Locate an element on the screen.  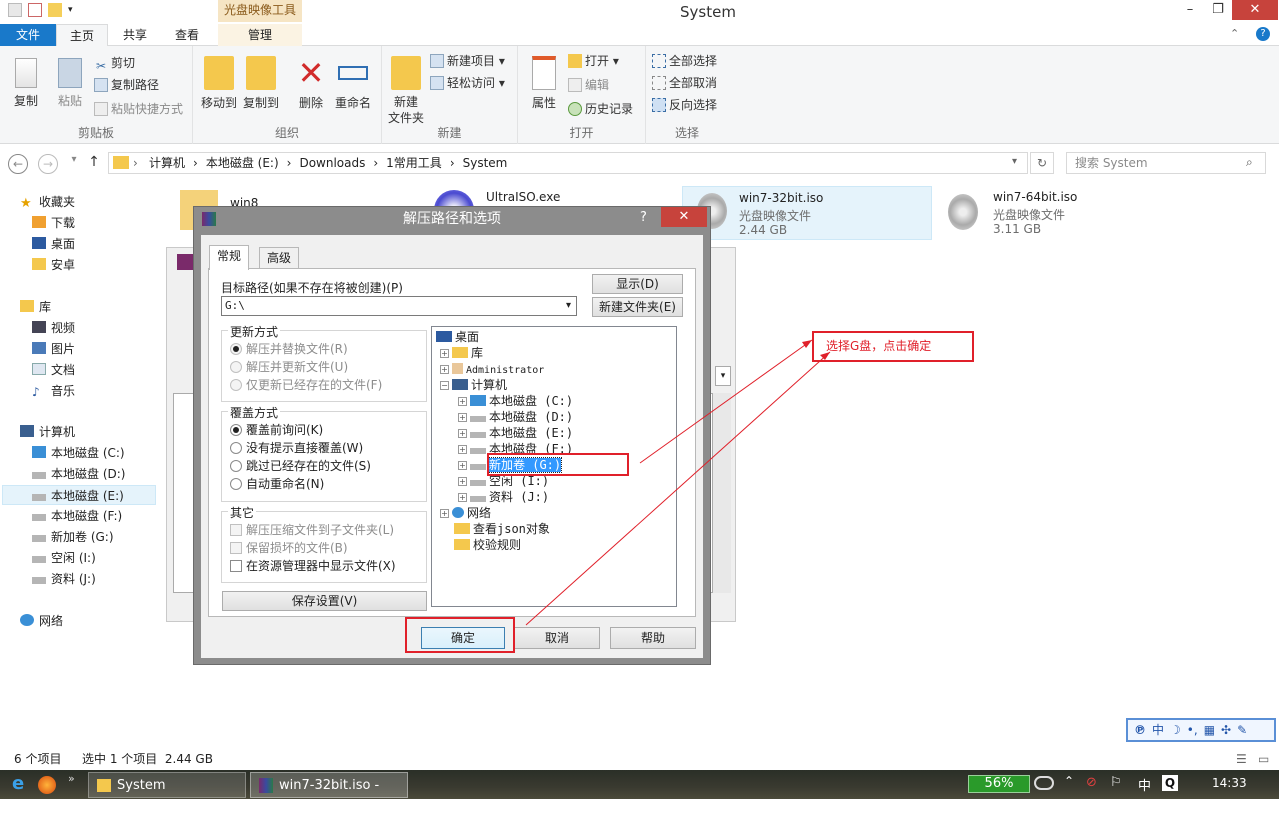
nav-drive-d: 本地磁盘 (D:) is located at coordinates (78, 474).